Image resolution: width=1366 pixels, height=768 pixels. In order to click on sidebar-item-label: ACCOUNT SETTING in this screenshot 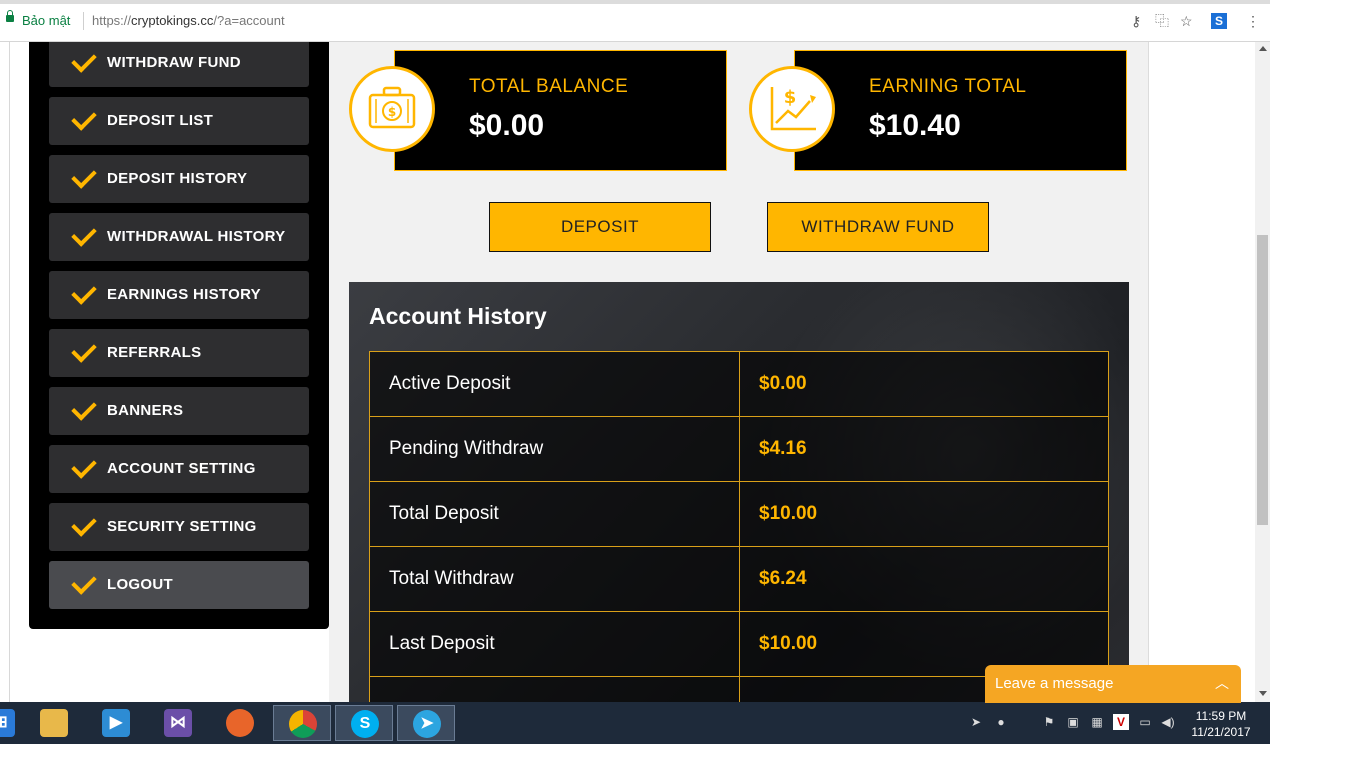, I will do `click(181, 468)`.